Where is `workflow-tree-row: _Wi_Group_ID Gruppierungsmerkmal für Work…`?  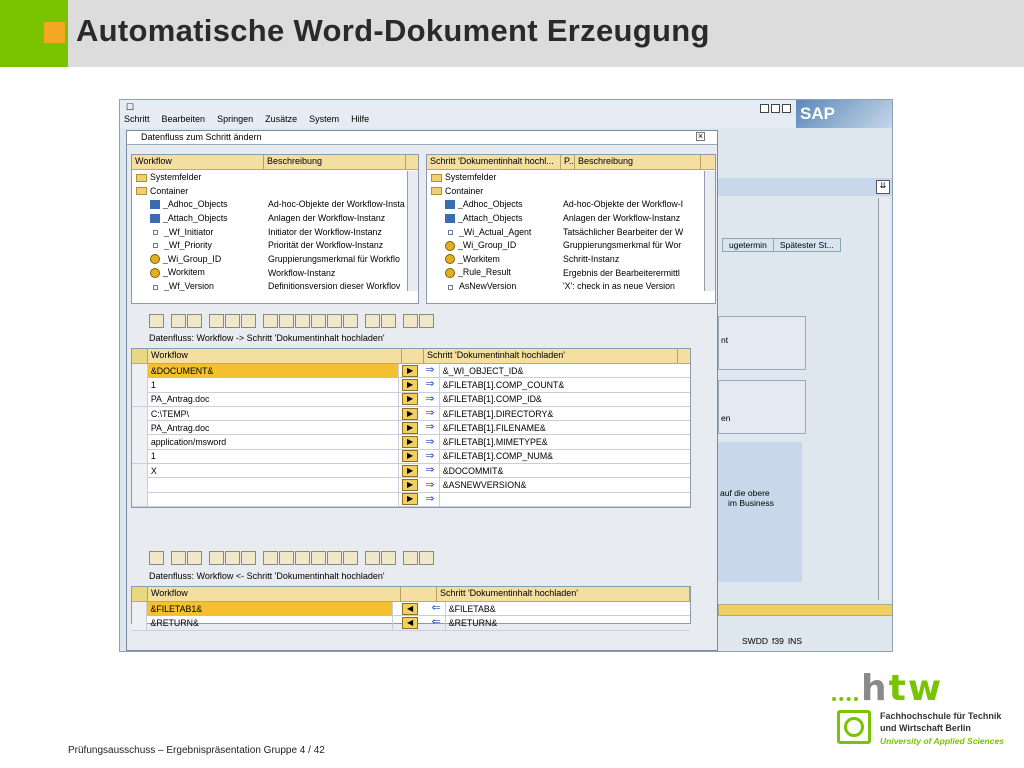
workflow-tree-row: _Wi_Group_ID Gruppierungsmerkmal für Work… is located at coordinates (275, 259).